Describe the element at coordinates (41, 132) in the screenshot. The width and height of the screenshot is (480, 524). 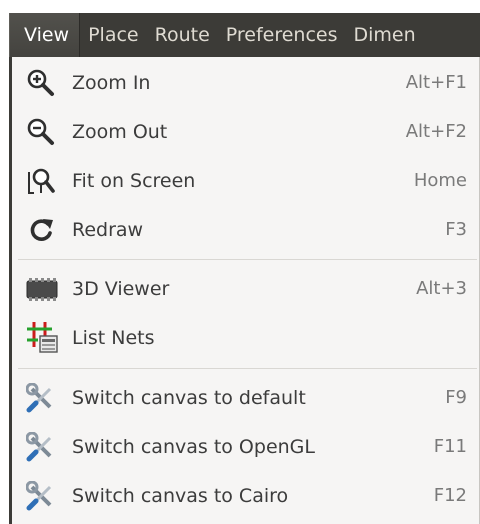
I see `zoom-out-icon` at that location.